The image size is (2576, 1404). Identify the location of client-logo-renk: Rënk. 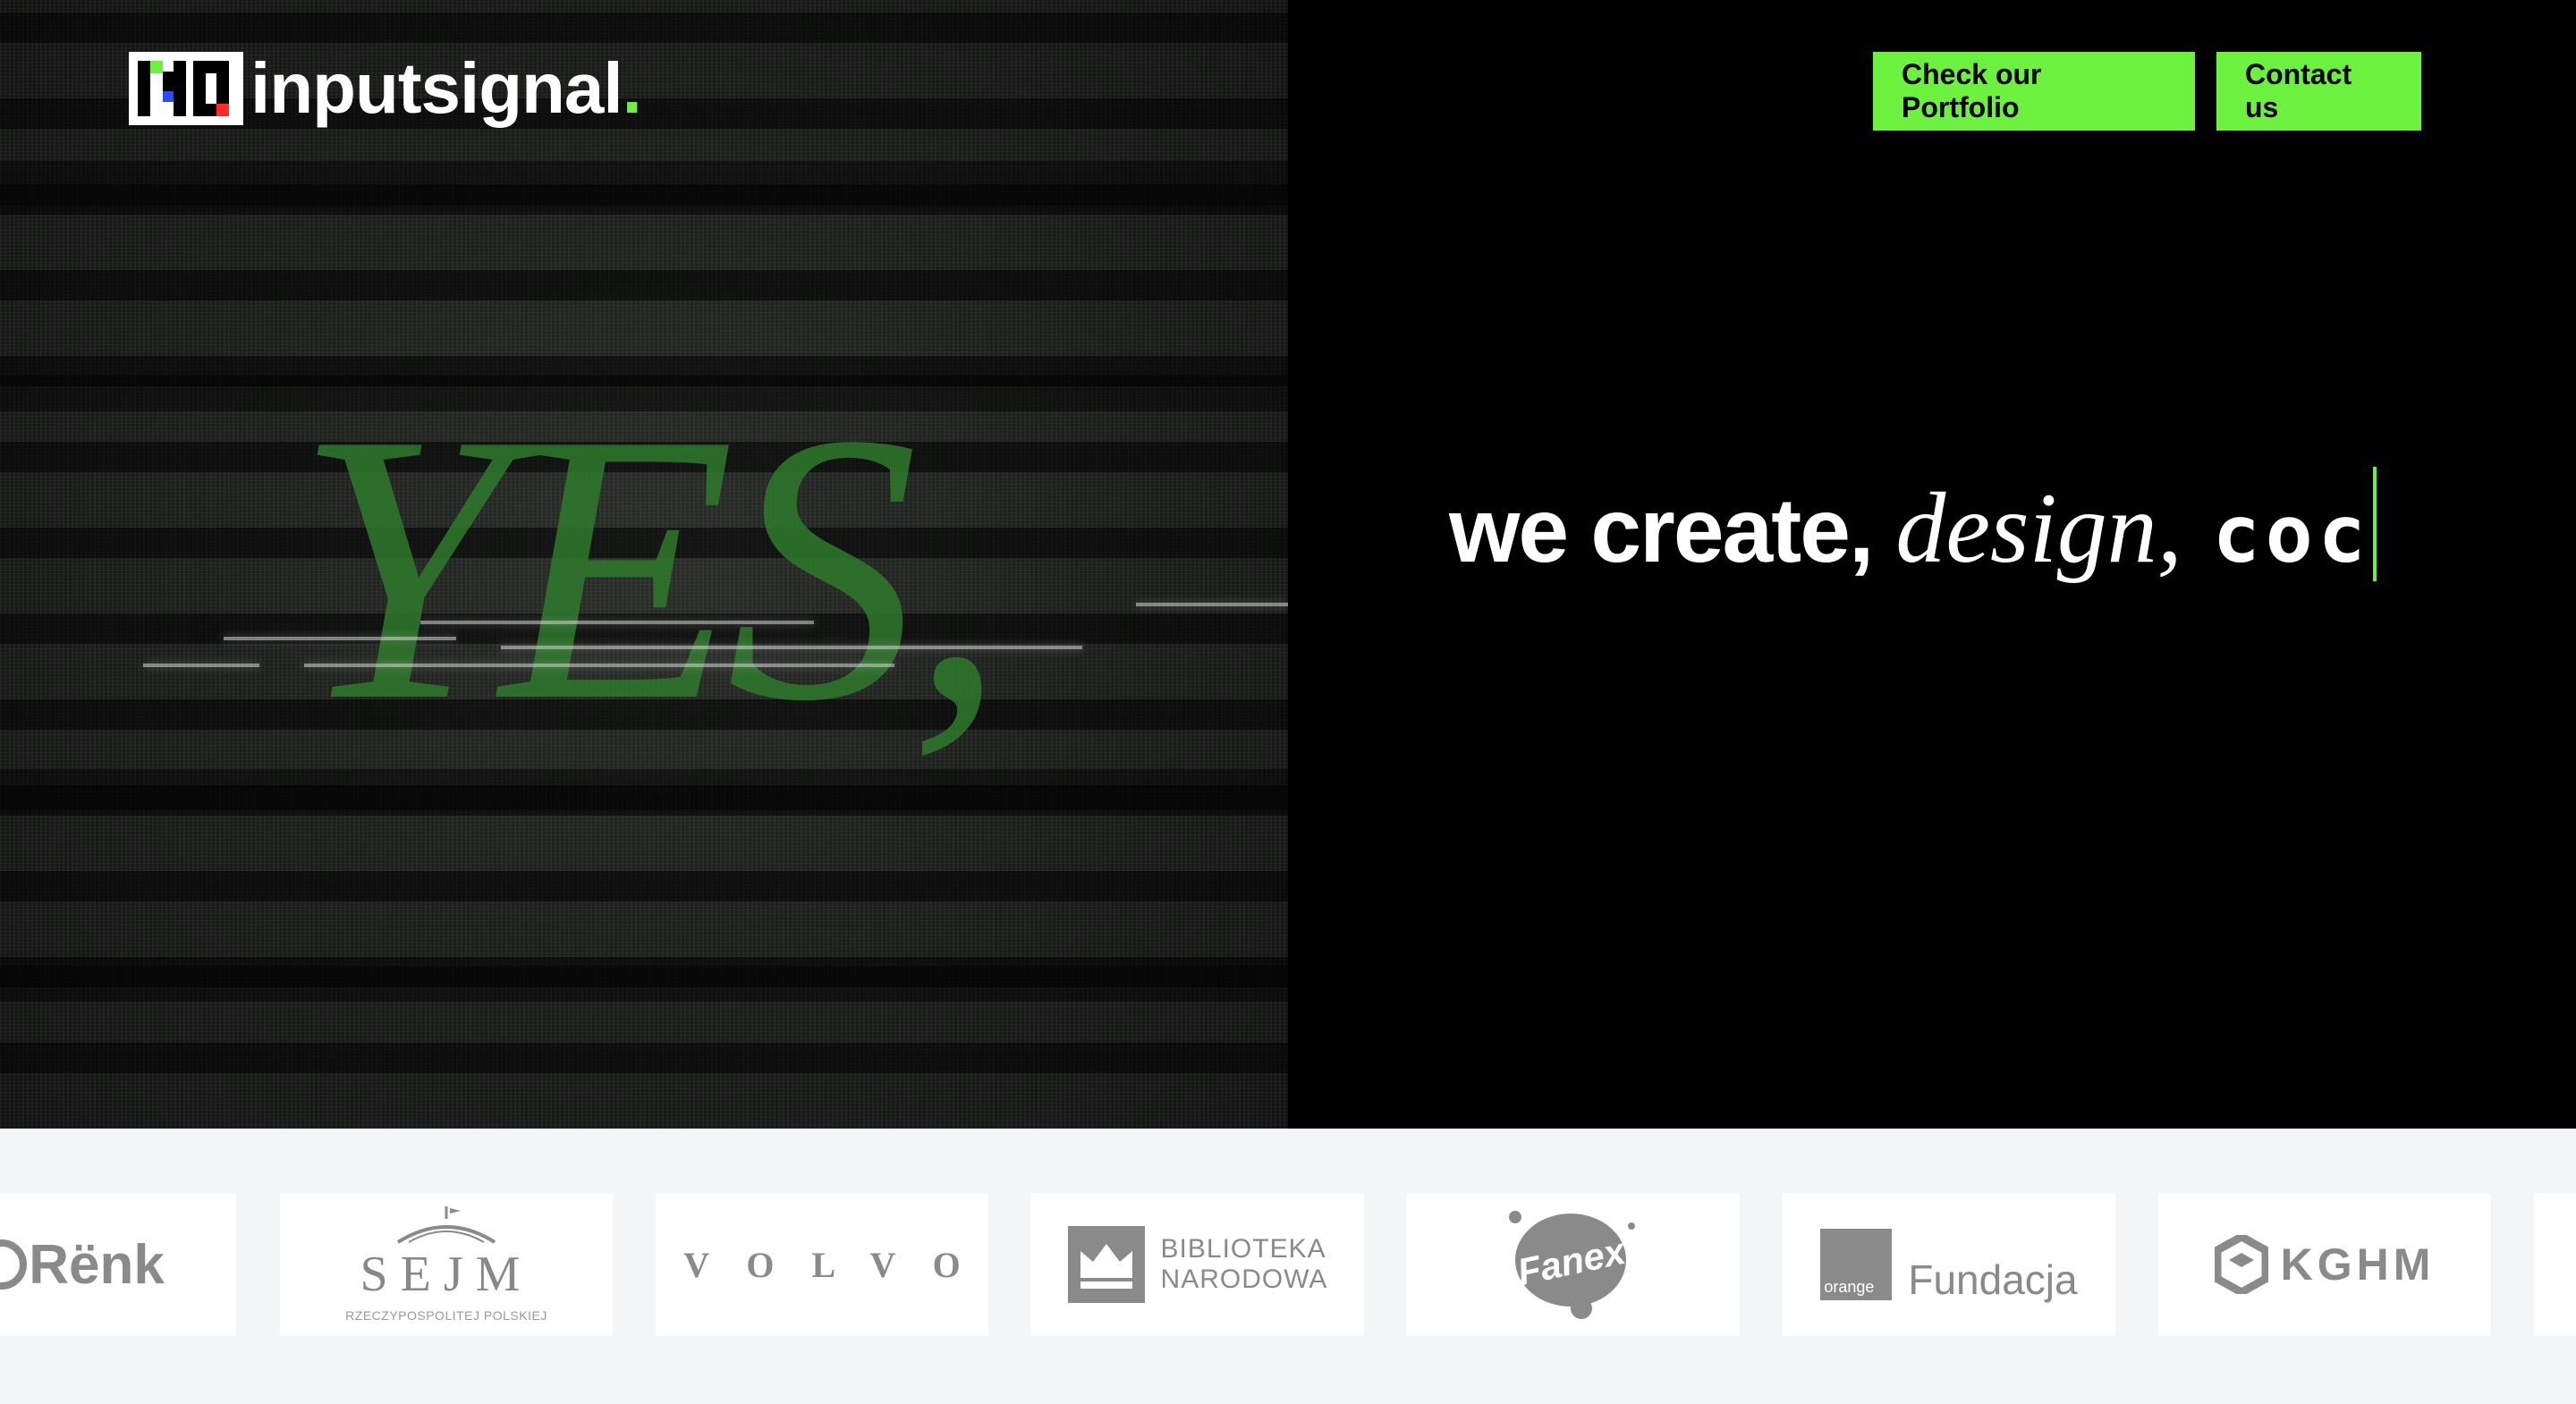
(118, 1265).